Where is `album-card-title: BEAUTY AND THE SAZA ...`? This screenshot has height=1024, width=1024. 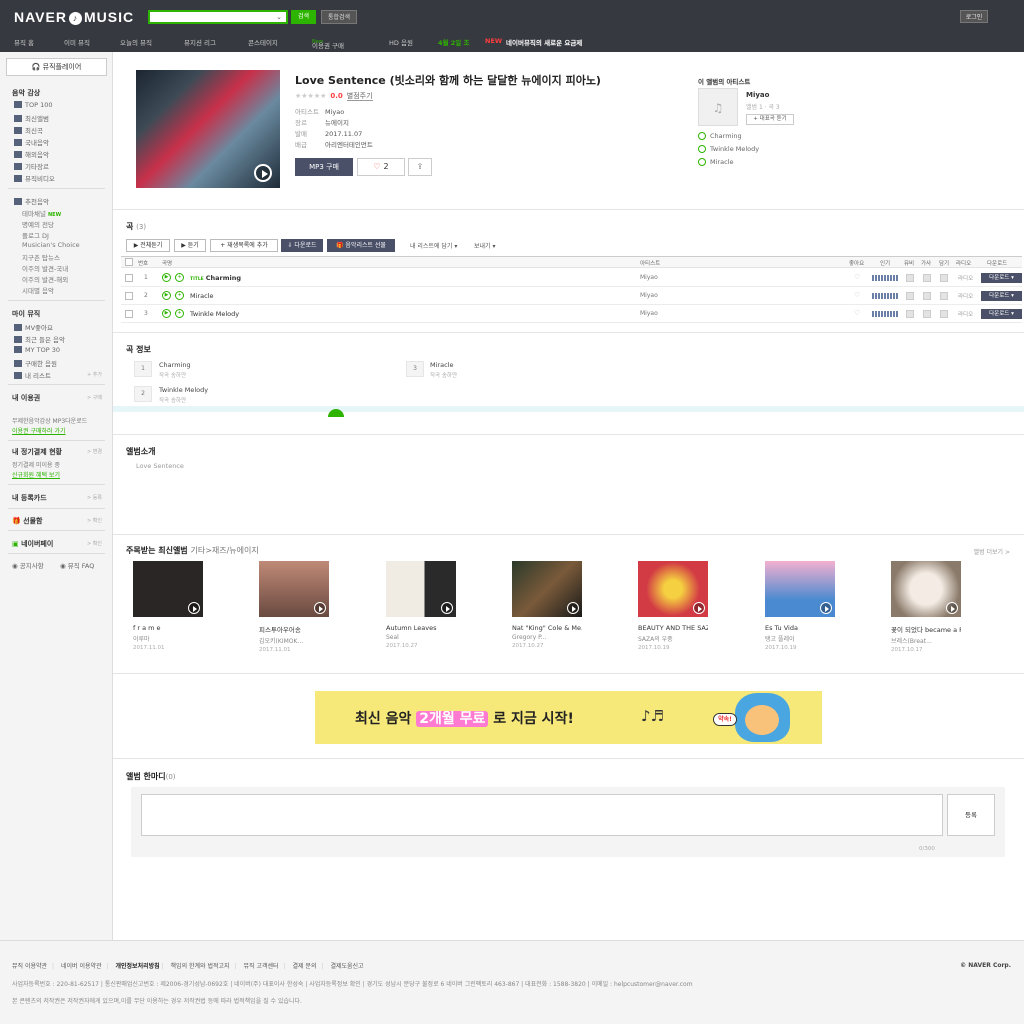 album-card-title: BEAUTY AND THE SAZA ... is located at coordinates (673, 628).